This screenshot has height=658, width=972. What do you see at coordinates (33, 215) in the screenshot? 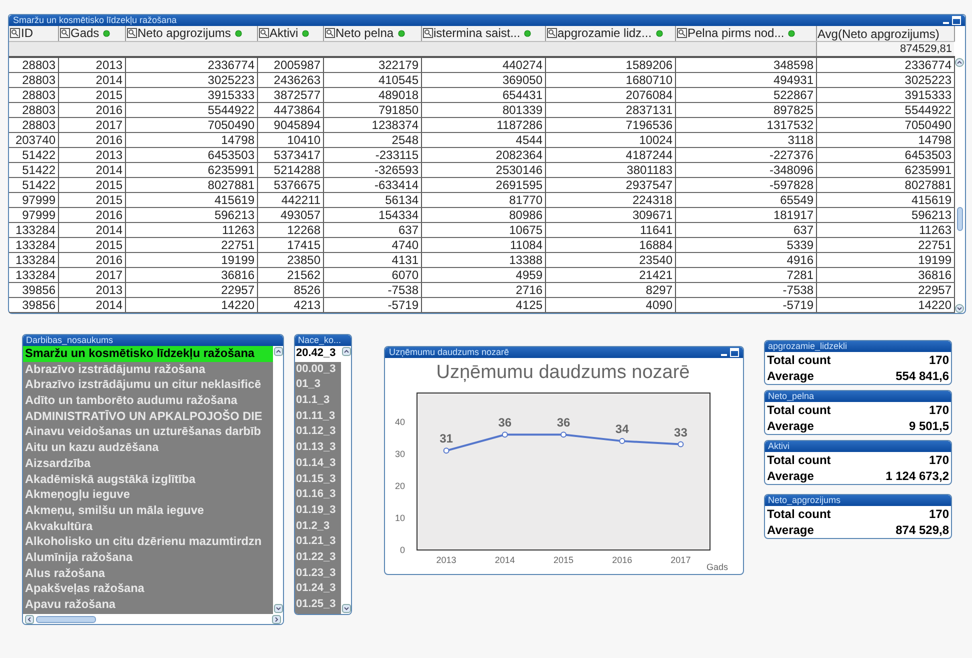
I see `table-cell: 97999` at bounding box center [33, 215].